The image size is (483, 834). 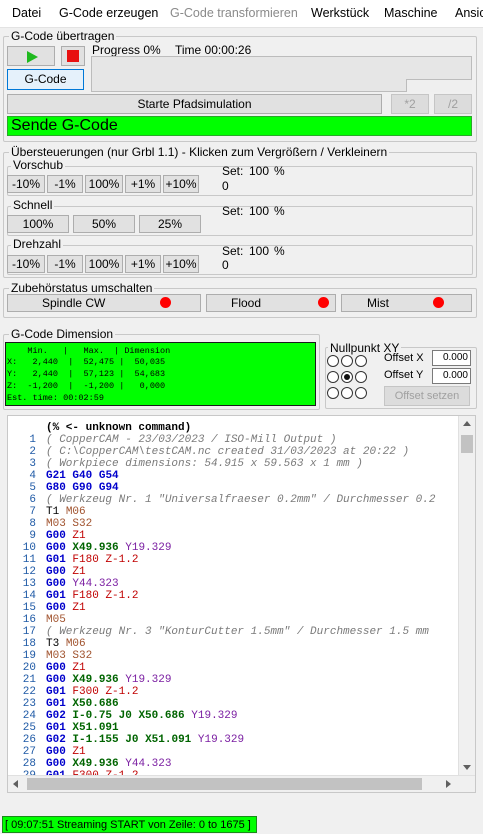 What do you see at coordinates (82, 488) in the screenshot?
I see `code-text: G80 G90 G94` at bounding box center [82, 488].